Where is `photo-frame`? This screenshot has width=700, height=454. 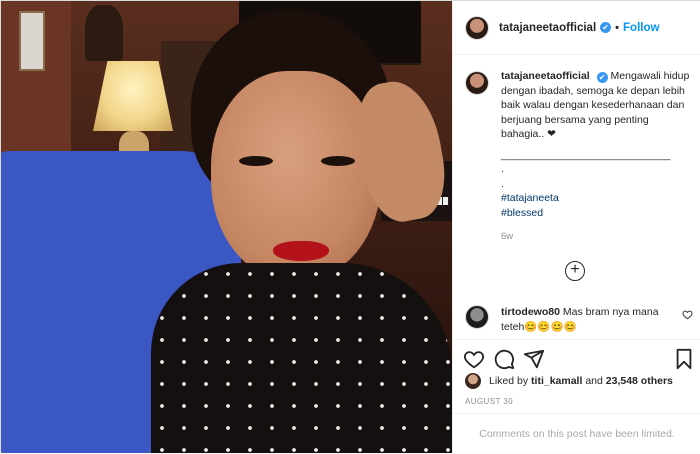
photo-frame is located at coordinates (32, 41).